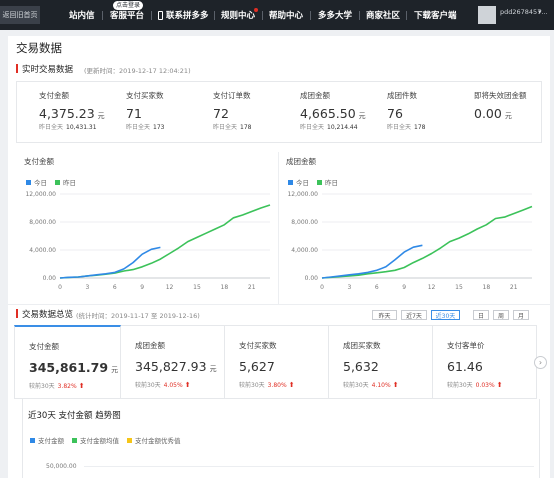 The width and height of the screenshot is (554, 478). Describe the element at coordinates (81, 126) in the screenshot. I see `metric-yesterday: 昨日全天 10,431.31` at that location.